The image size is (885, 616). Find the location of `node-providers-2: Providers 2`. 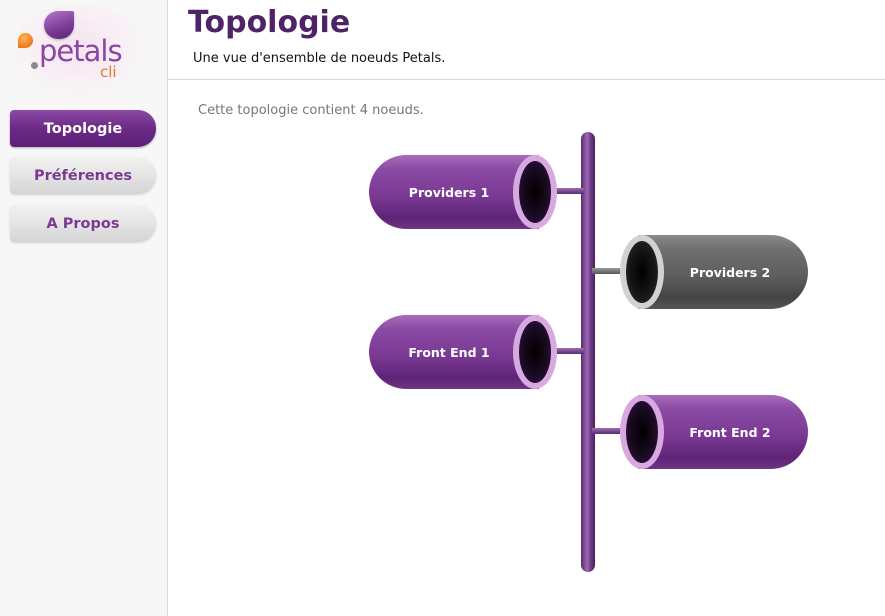

node-providers-2: Providers 2 is located at coordinates (714, 272).